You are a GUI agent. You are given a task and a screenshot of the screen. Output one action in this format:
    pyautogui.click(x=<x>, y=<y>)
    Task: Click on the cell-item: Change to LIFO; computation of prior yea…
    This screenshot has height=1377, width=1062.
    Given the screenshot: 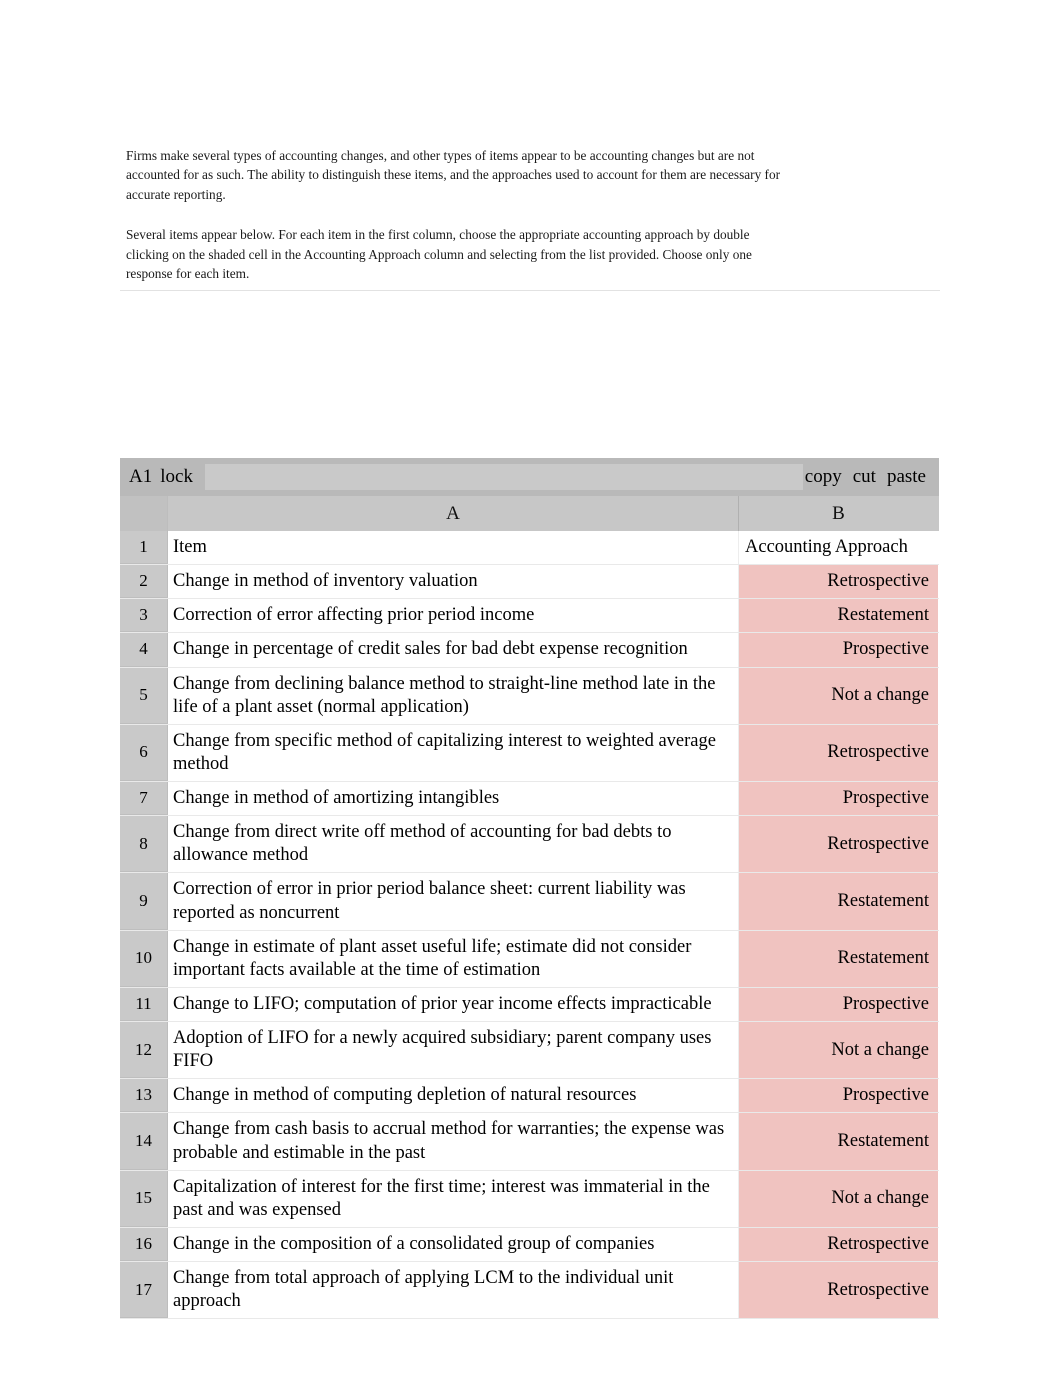 What is the action you would take?
    pyautogui.click(x=453, y=1004)
    